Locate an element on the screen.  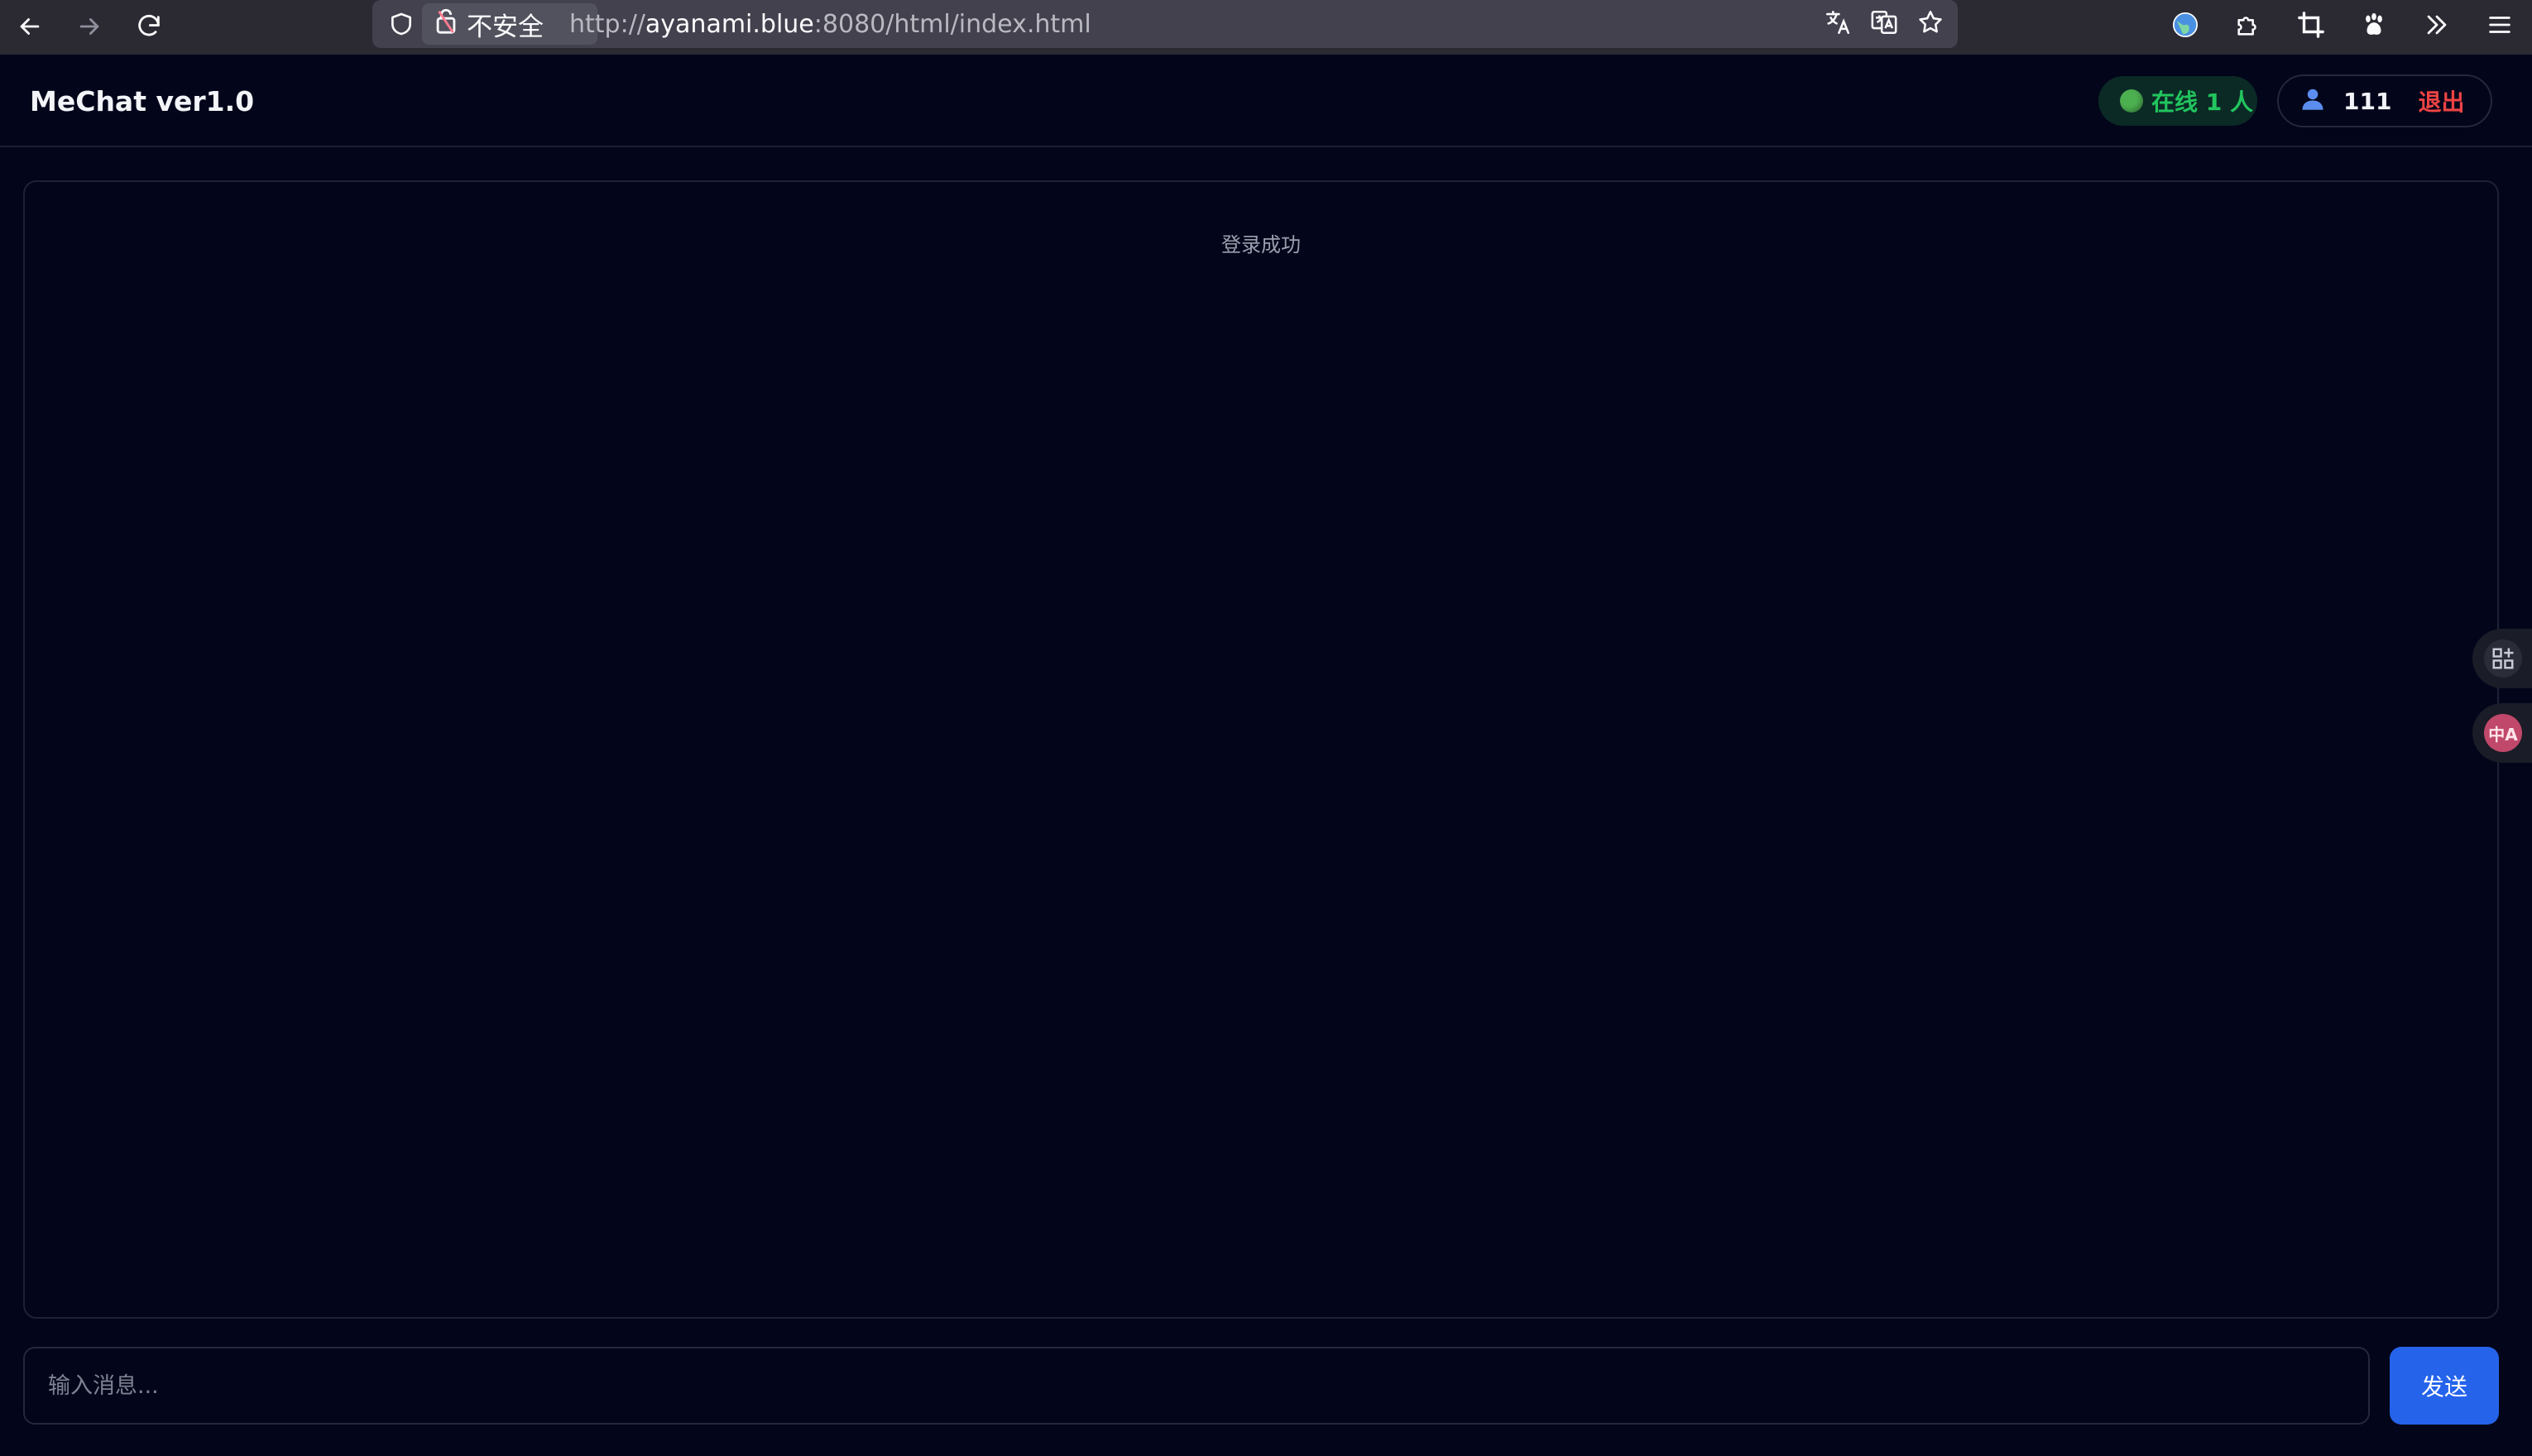
apps-grid-icon is located at coordinates (2503, 658).